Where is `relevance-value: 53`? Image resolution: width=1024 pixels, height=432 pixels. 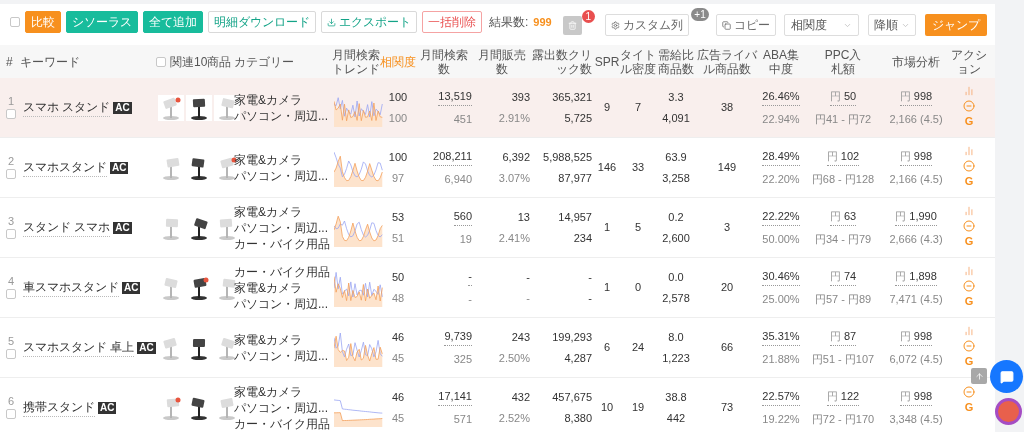
relevance-value: 53 is located at coordinates (398, 217).